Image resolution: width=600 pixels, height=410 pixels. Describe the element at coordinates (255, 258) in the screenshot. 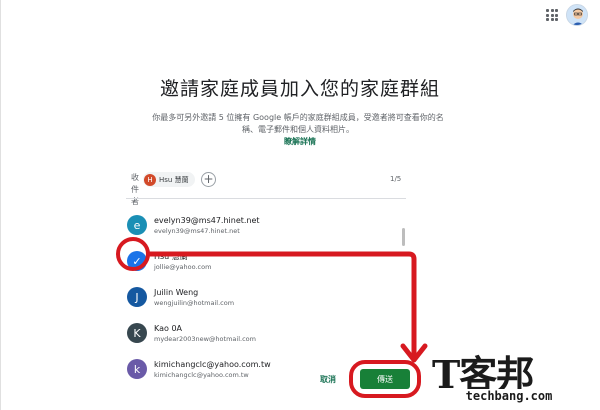

I see `contact-row: ✓ Hsu 慧蘭 jollie@yahoo.com` at that location.